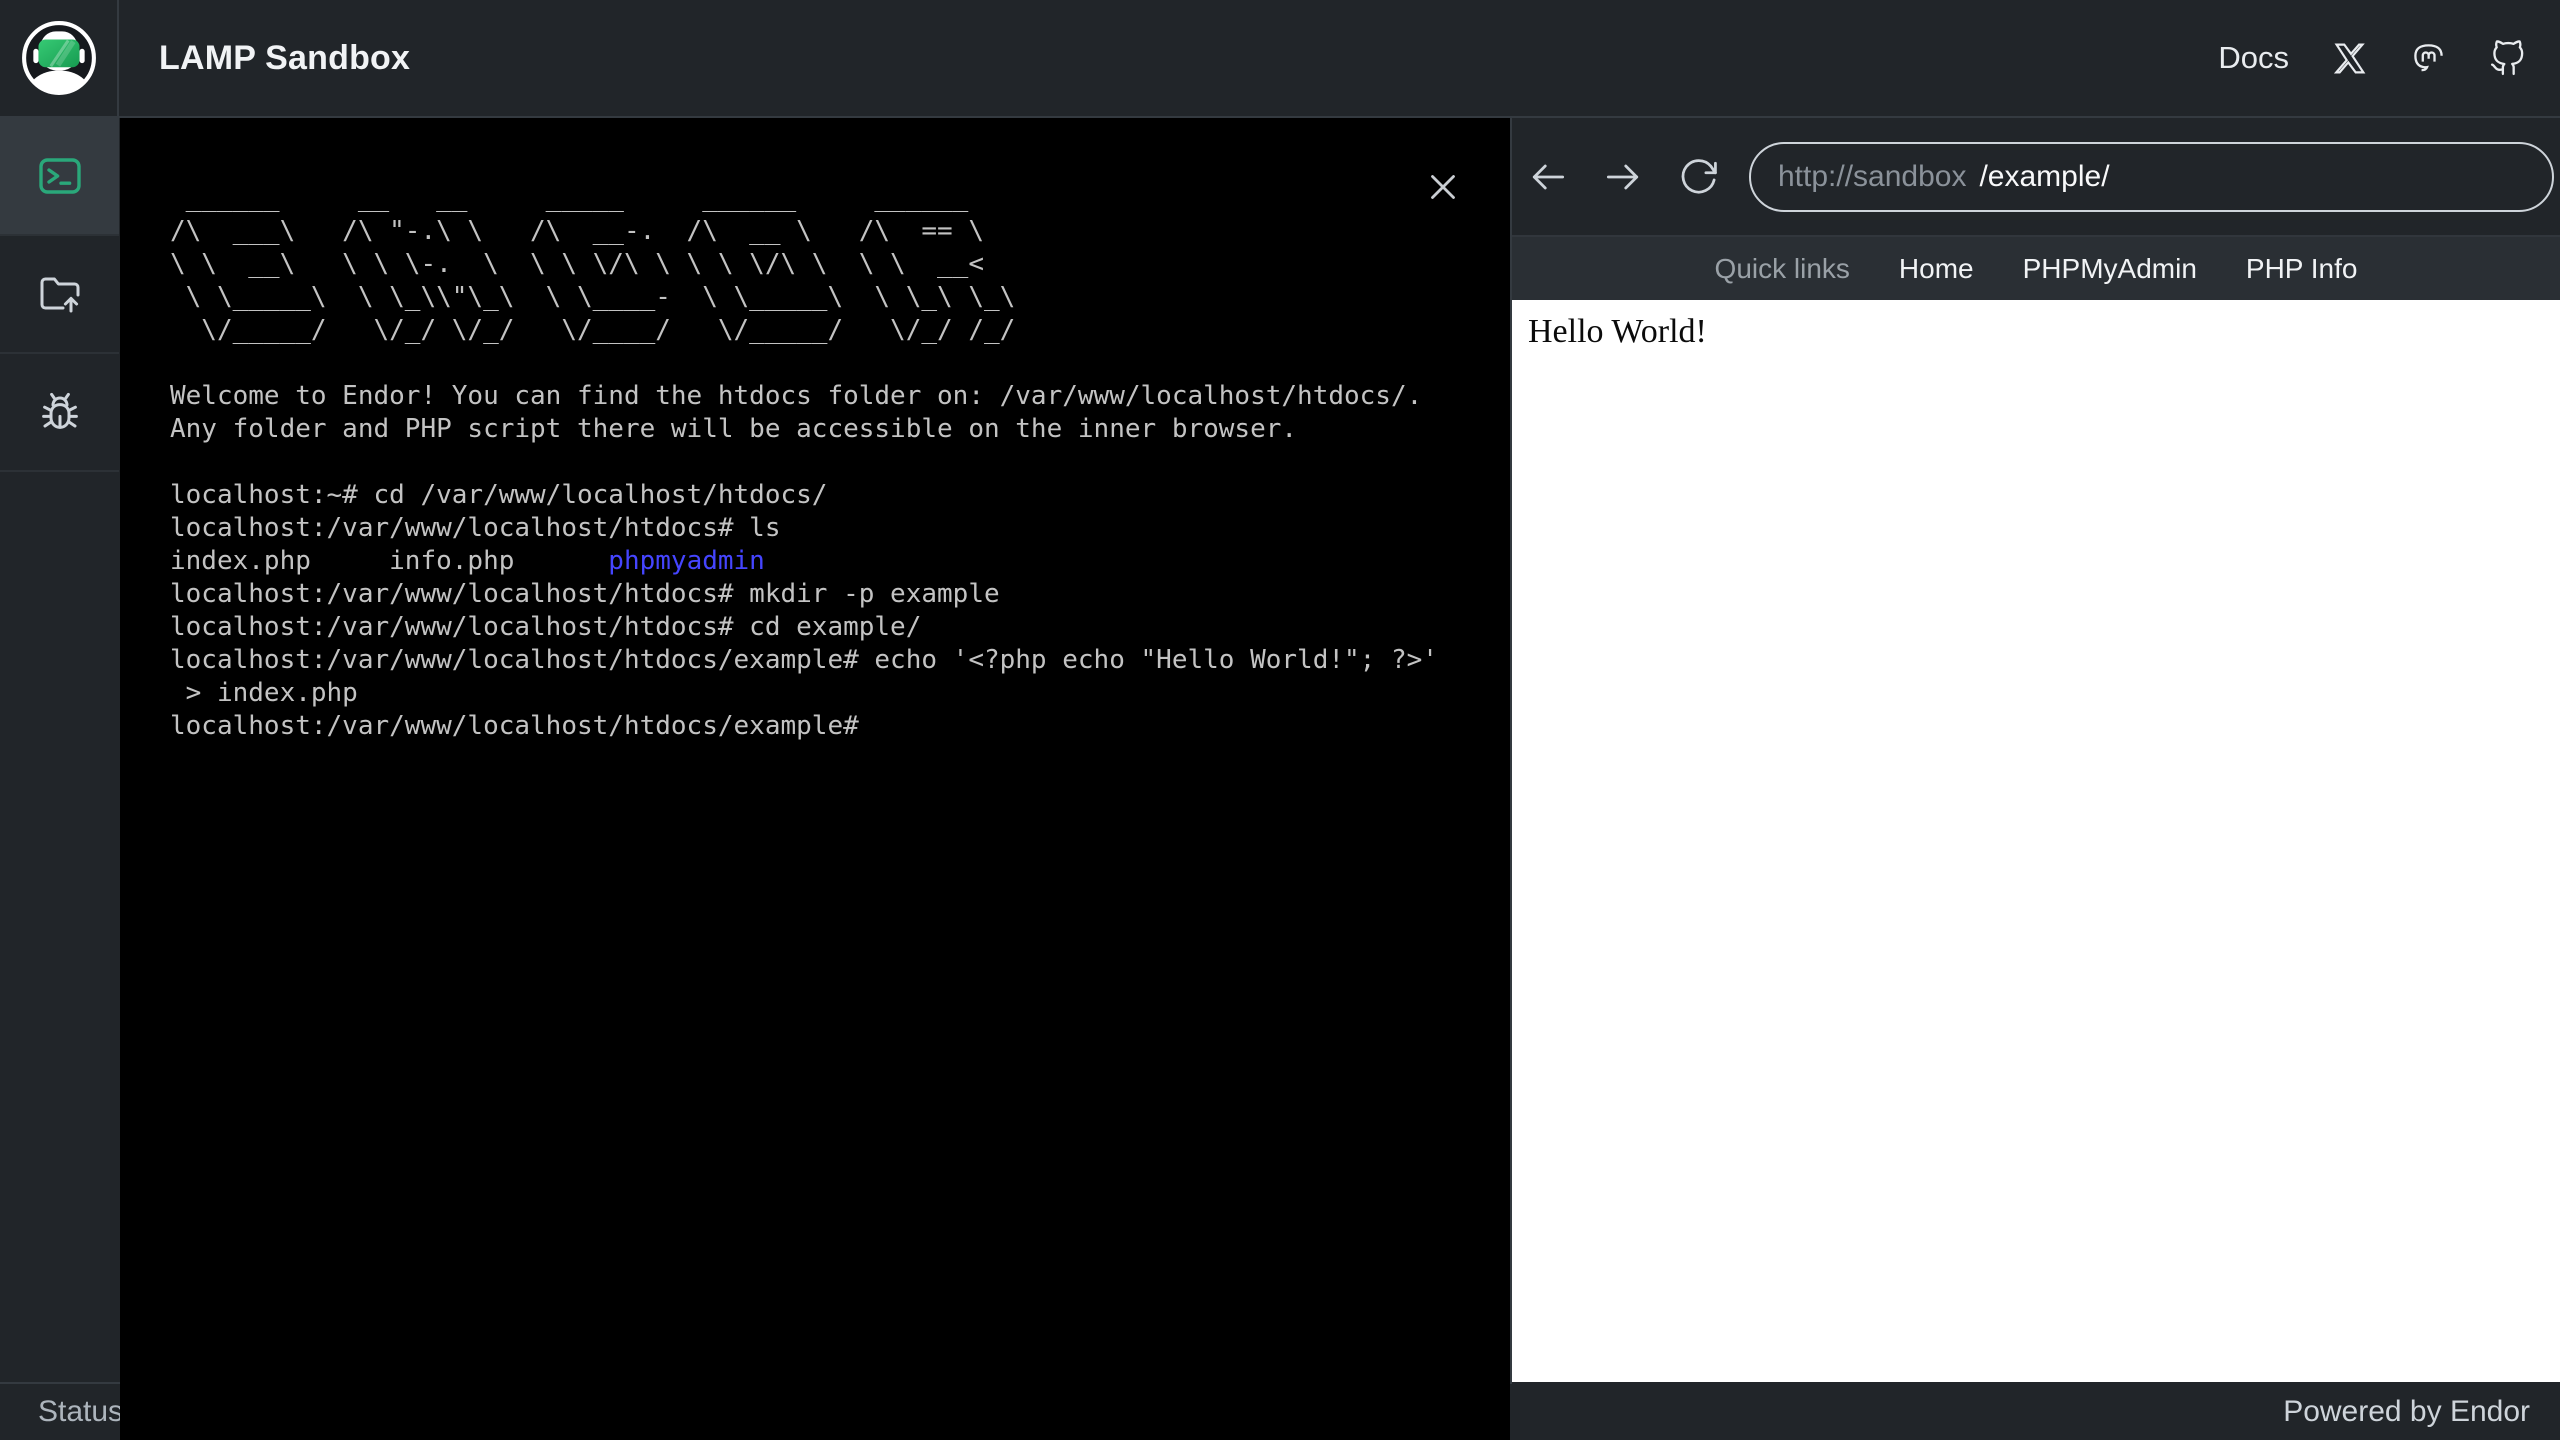 This screenshot has width=2560, height=1440. I want to click on browser-back-button, so click(1548, 177).